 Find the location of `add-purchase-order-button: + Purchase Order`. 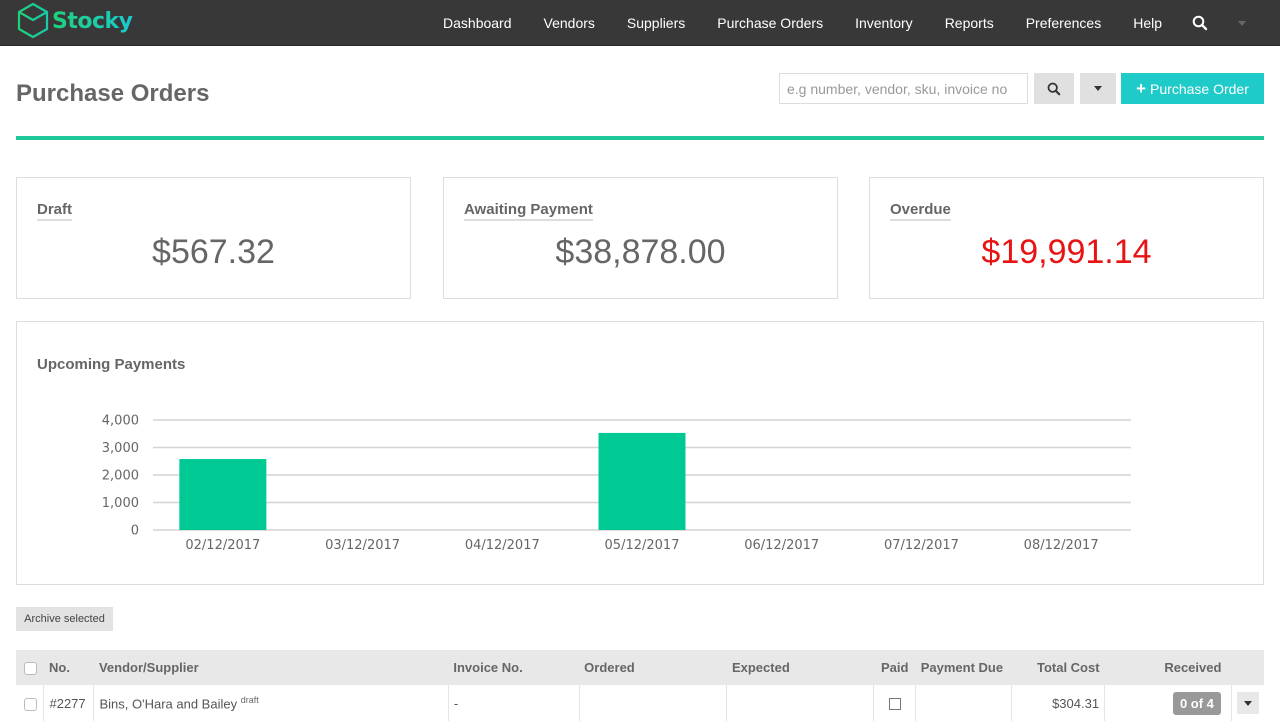

add-purchase-order-button: + Purchase Order is located at coordinates (1192, 88).